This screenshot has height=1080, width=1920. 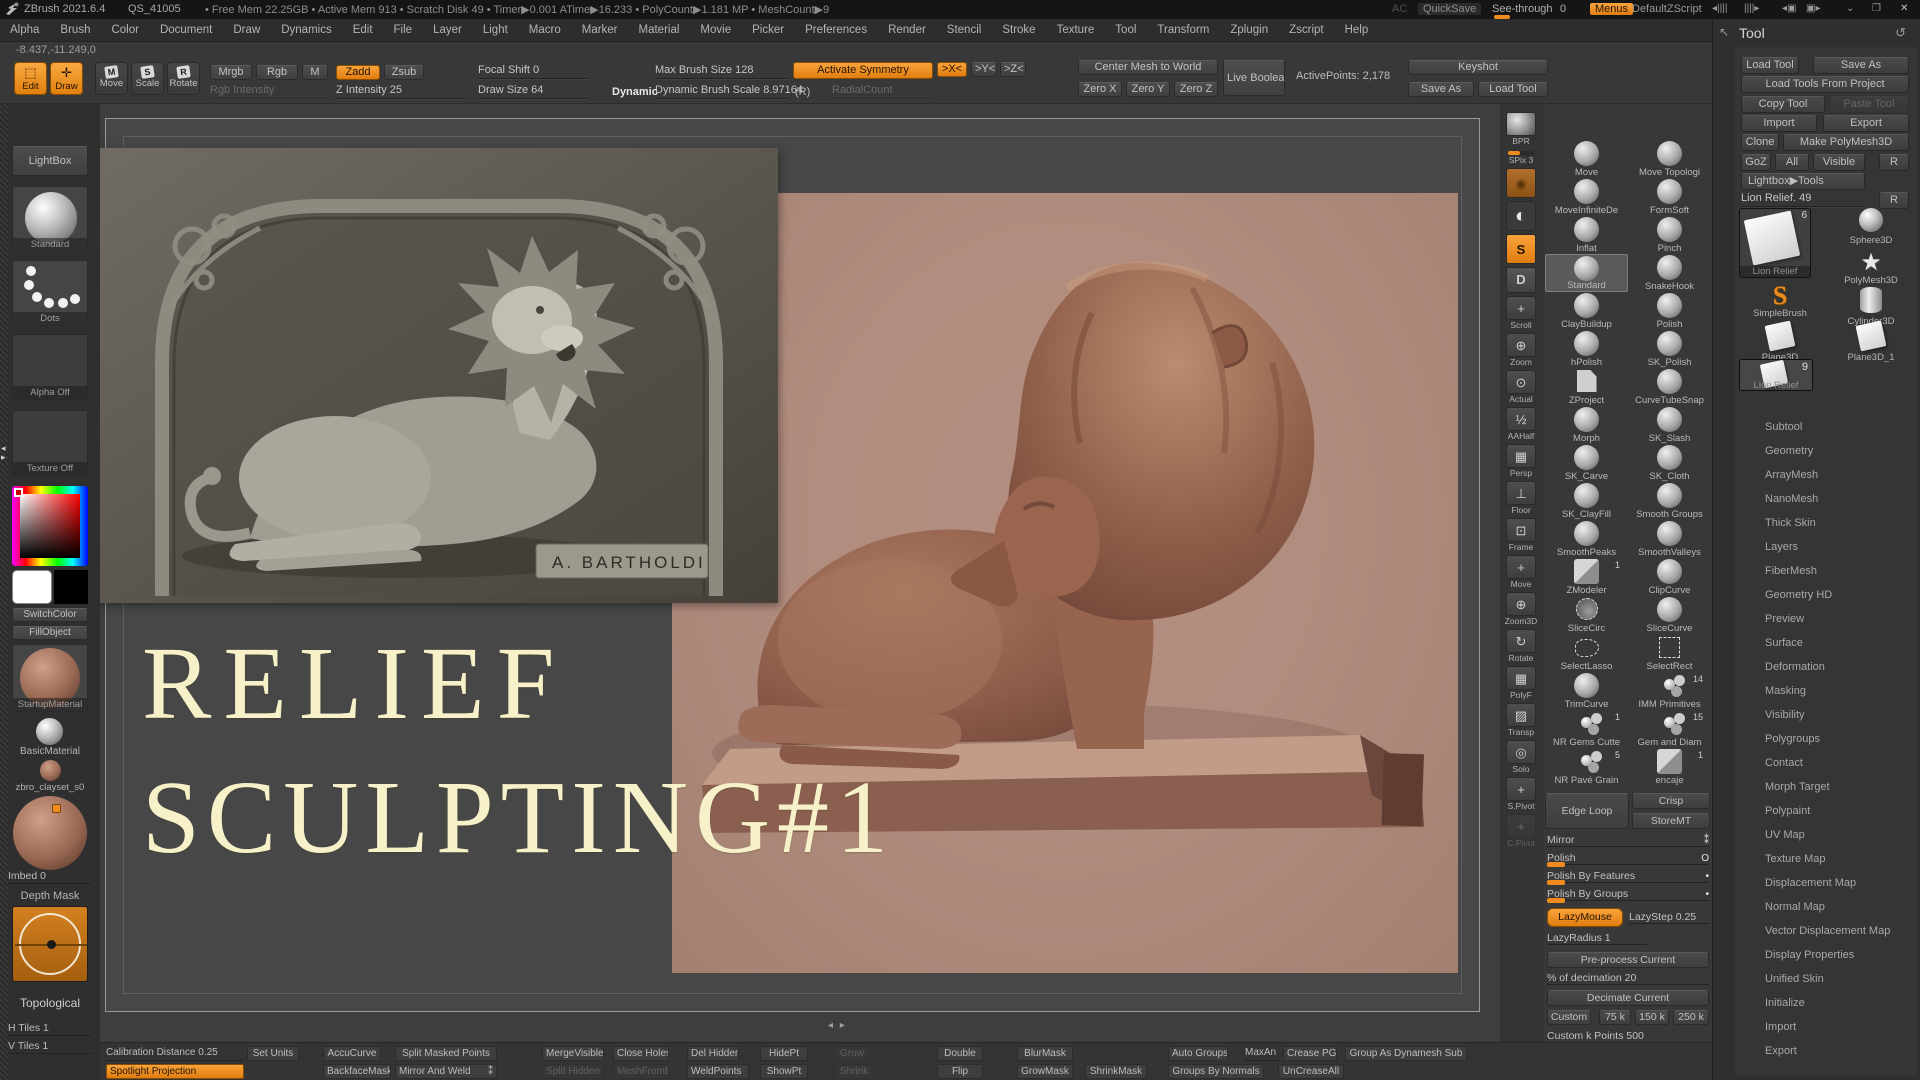 What do you see at coordinates (1827, 883) in the screenshot?
I see `subpalette-header: Displacement Map` at bounding box center [1827, 883].